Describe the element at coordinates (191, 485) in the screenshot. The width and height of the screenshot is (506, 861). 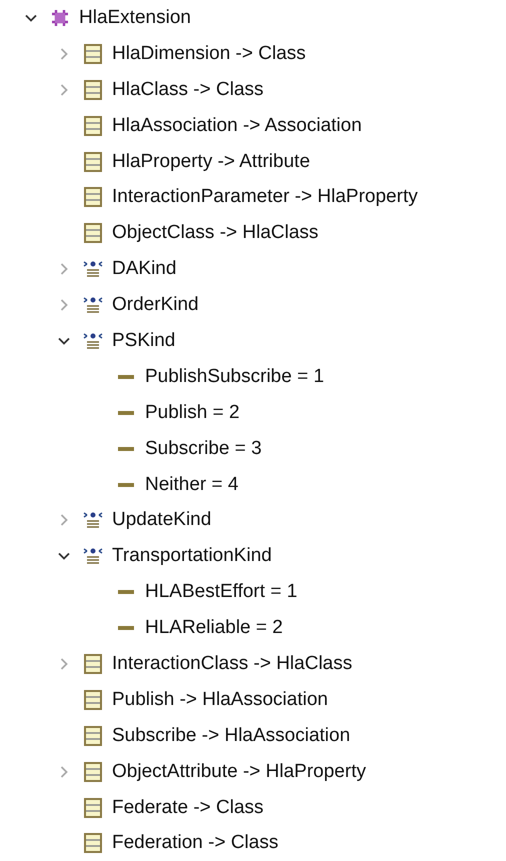
I see `tree-item-label: Neither = 4` at that location.